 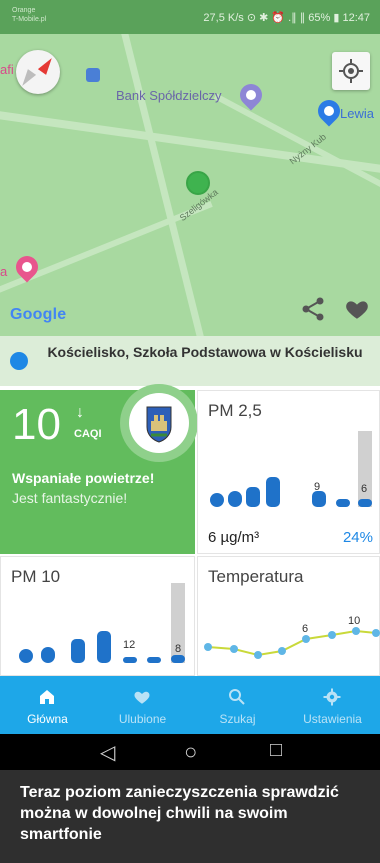 What do you see at coordinates (83, 478) in the screenshot?
I see `air-quality-message: Wspaniałe powietrze!` at bounding box center [83, 478].